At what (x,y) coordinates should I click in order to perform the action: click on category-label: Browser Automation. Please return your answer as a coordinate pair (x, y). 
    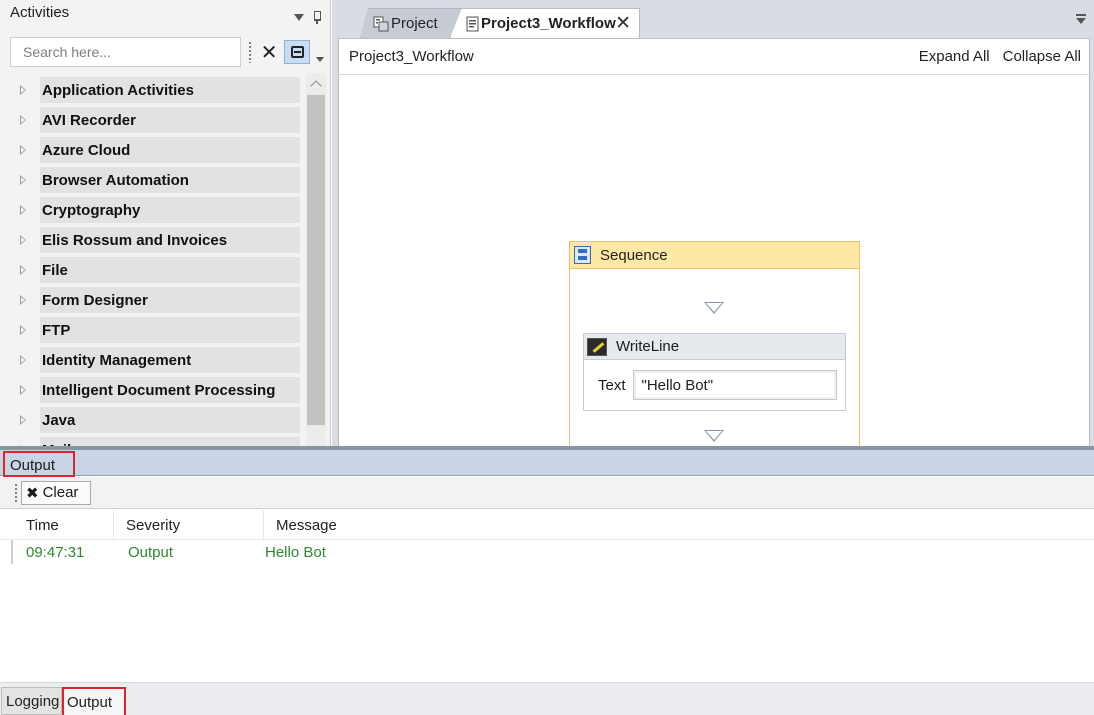
    Looking at the image, I should click on (170, 180).